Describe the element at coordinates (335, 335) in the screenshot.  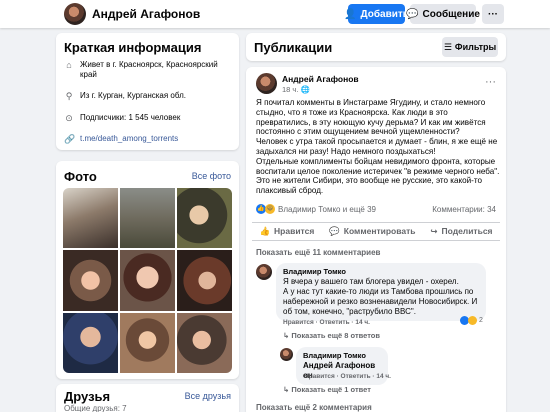
I see `show-more-replies-label: Показать ещё 8 ответов` at that location.